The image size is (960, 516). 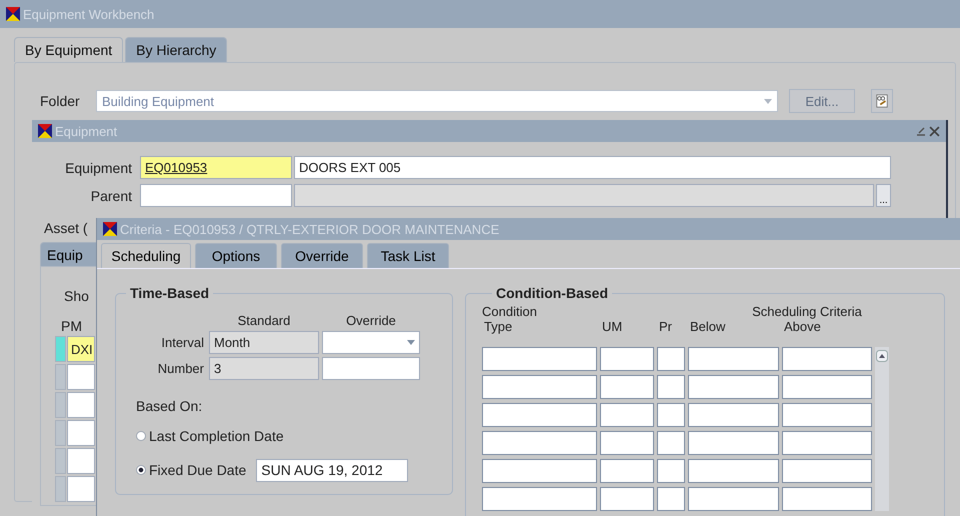 What do you see at coordinates (60, 101) in the screenshot?
I see `folder-label: Folder` at bounding box center [60, 101].